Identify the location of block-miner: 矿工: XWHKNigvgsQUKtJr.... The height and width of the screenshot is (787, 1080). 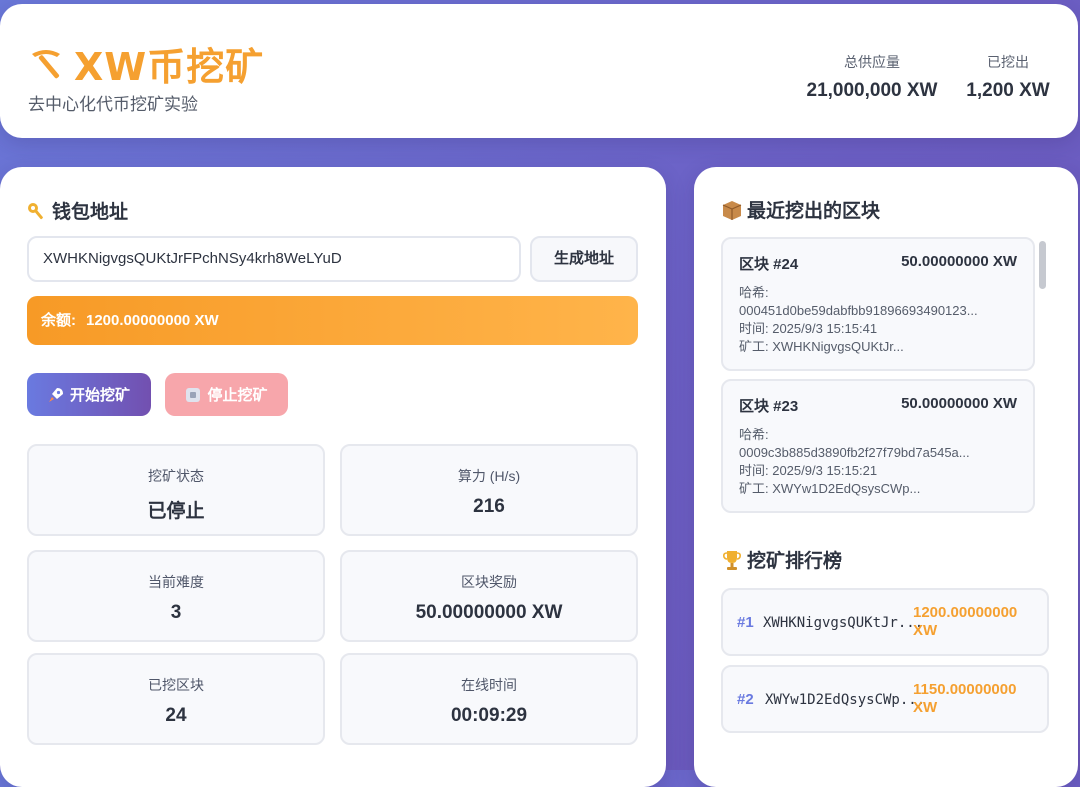
(821, 346).